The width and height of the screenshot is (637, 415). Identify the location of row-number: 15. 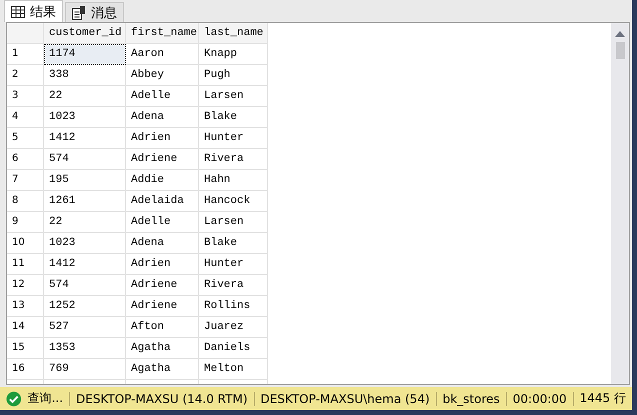
(25, 348).